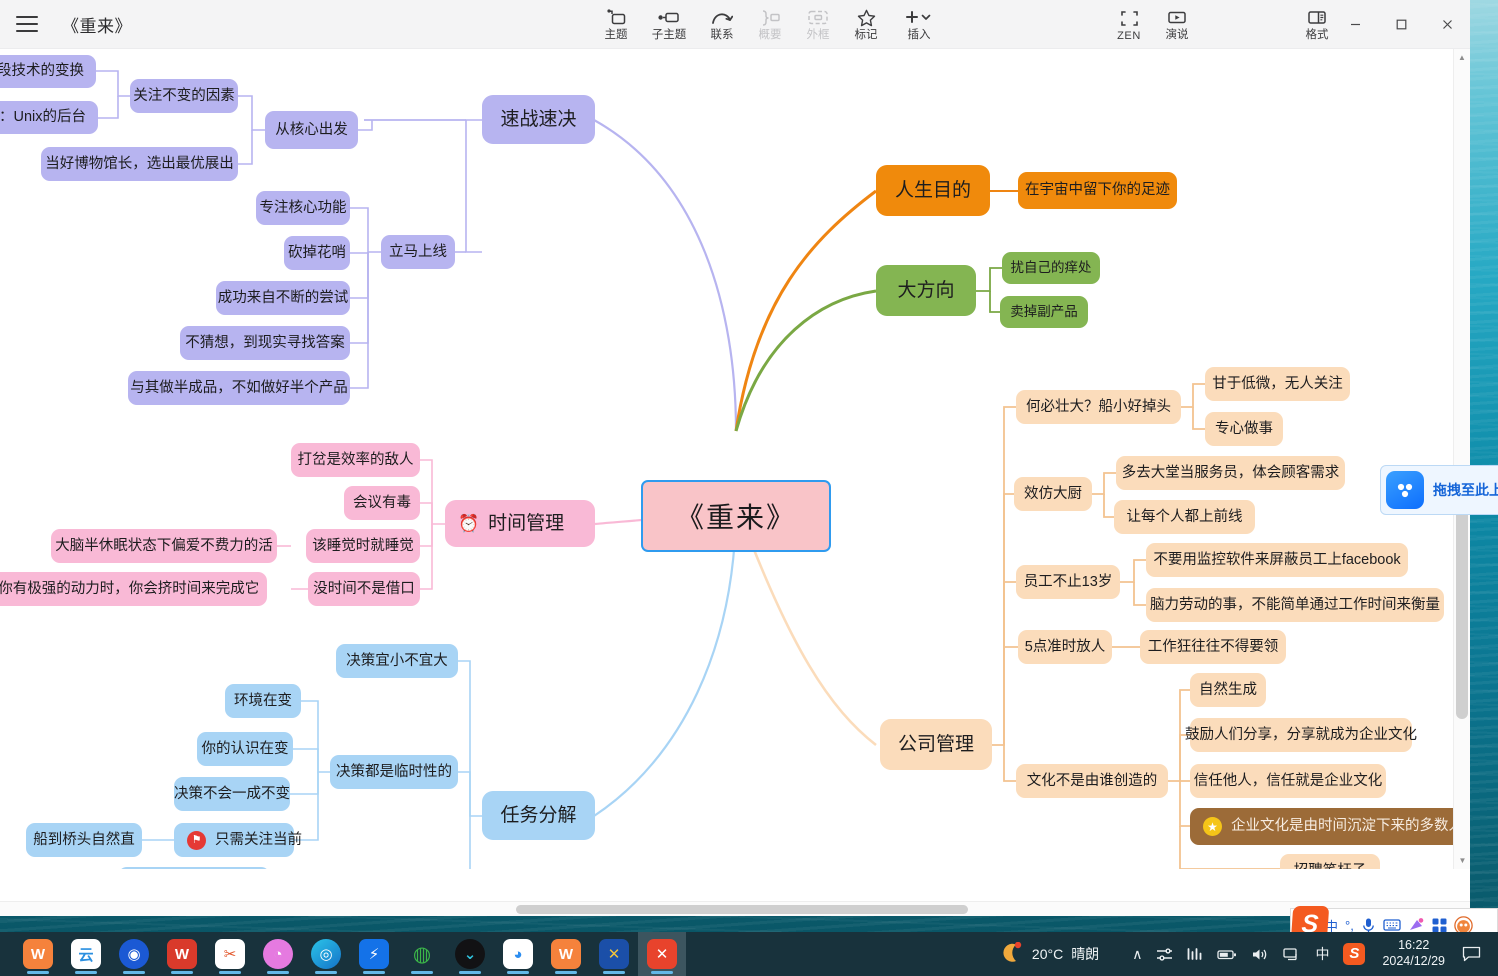 Image resolution: width=1498 pixels, height=976 pixels. Describe the element at coordinates (397, 661) in the screenshot. I see `node-juece-xiao: 决策宜小不宜大` at that location.